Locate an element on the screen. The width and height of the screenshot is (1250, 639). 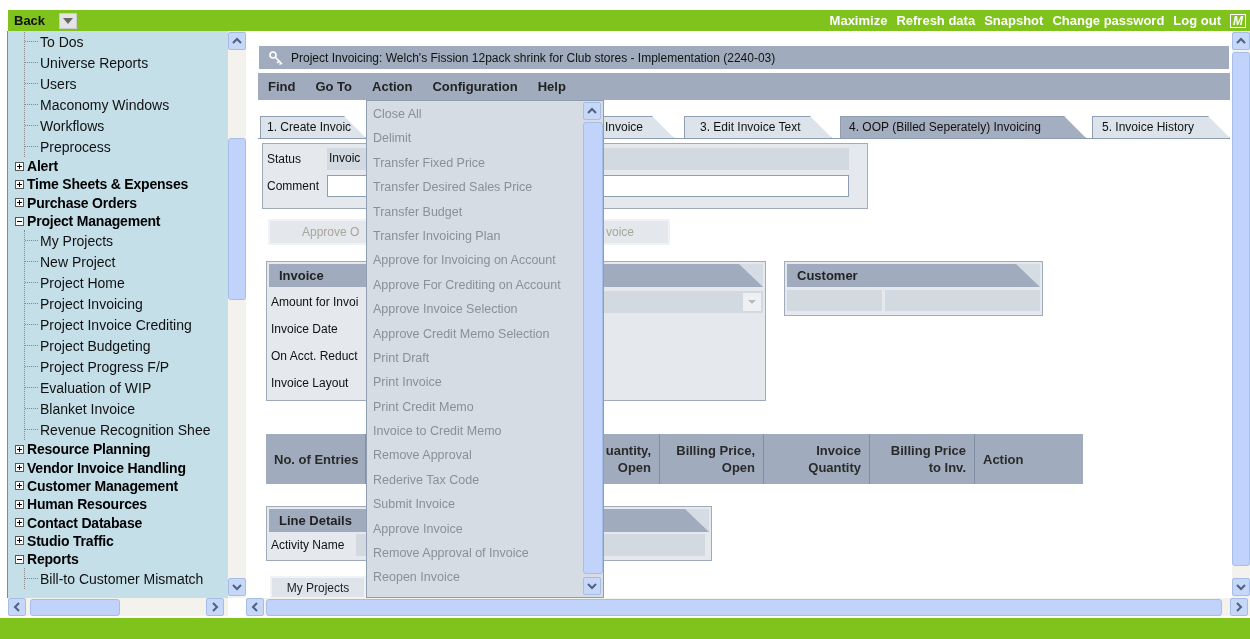
field-label: Invoice Layout is located at coordinates (310, 382).